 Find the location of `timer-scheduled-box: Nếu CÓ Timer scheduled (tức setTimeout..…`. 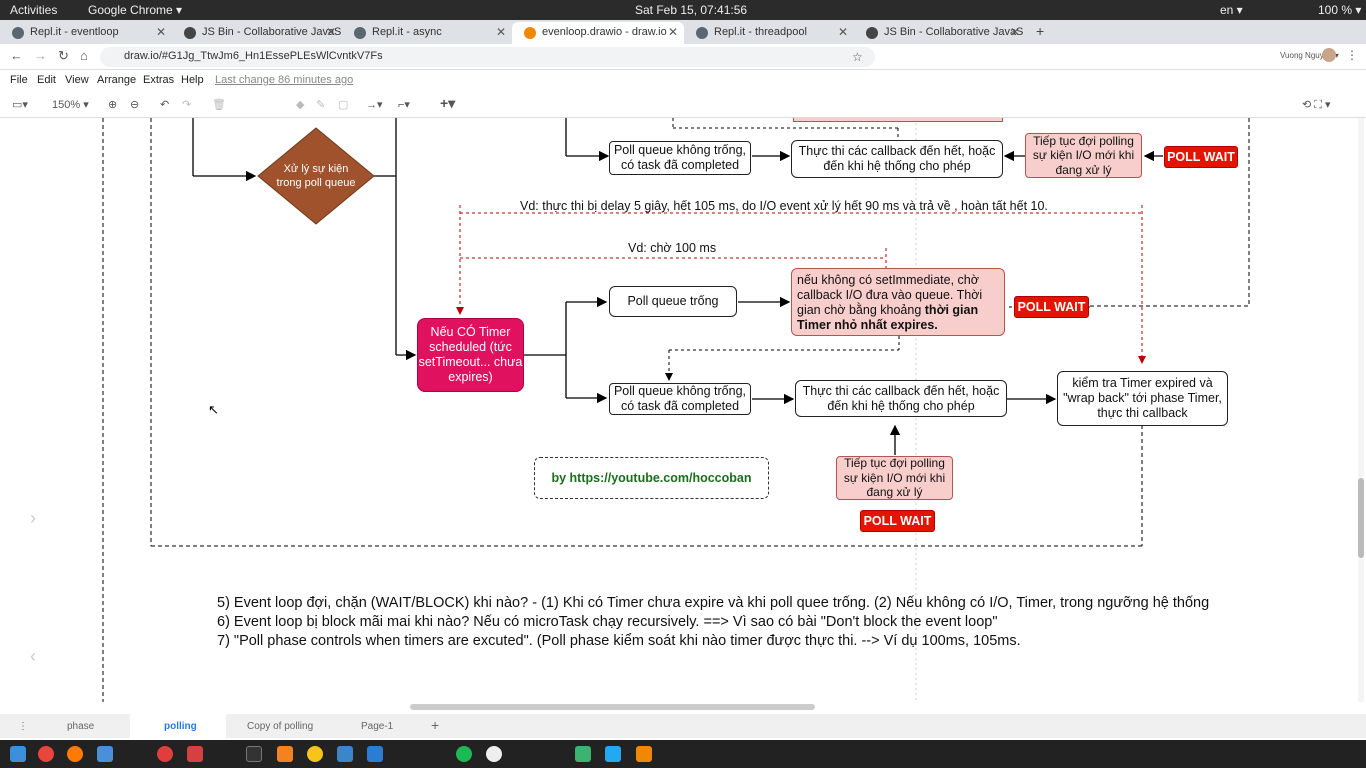

timer-scheduled-box: Nếu CÓ Timer scheduled (tức setTimeout..… is located at coordinates (470, 355).